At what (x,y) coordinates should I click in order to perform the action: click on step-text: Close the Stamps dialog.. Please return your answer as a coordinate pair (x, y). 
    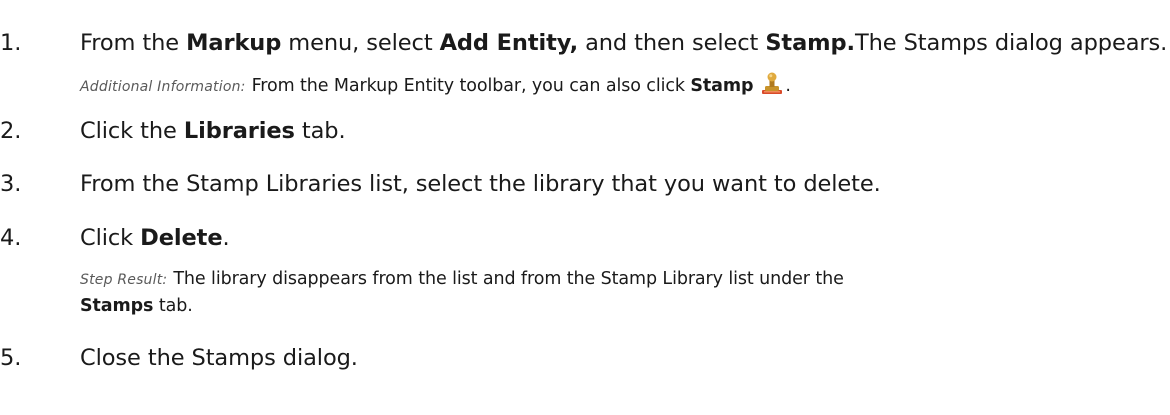
    Looking at the image, I should click on (625, 358).